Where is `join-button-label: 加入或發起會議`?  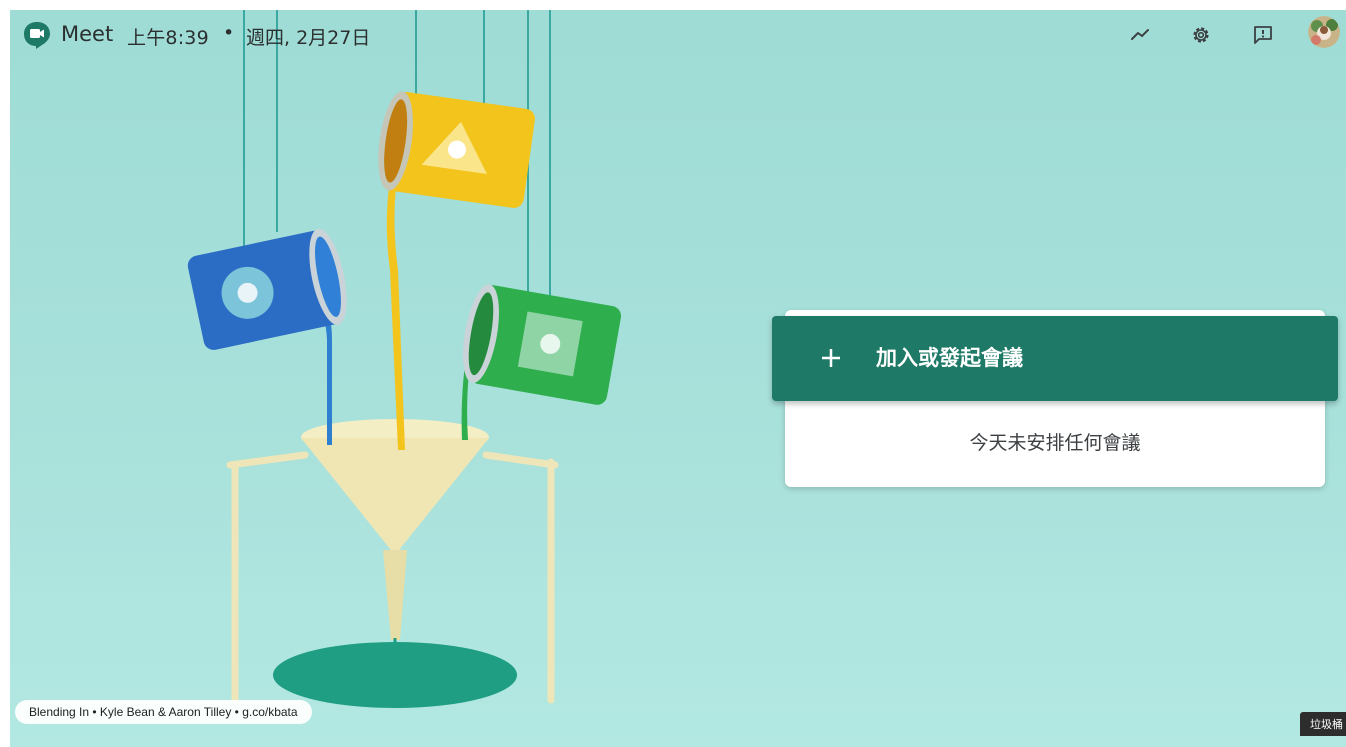
join-button-label: 加入或發起會議 is located at coordinates (949, 358).